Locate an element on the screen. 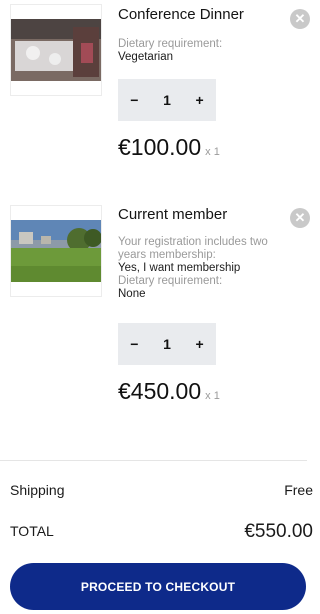 The height and width of the screenshot is (614, 320). item-price-row: €100.00 x 1 is located at coordinates (169, 147).